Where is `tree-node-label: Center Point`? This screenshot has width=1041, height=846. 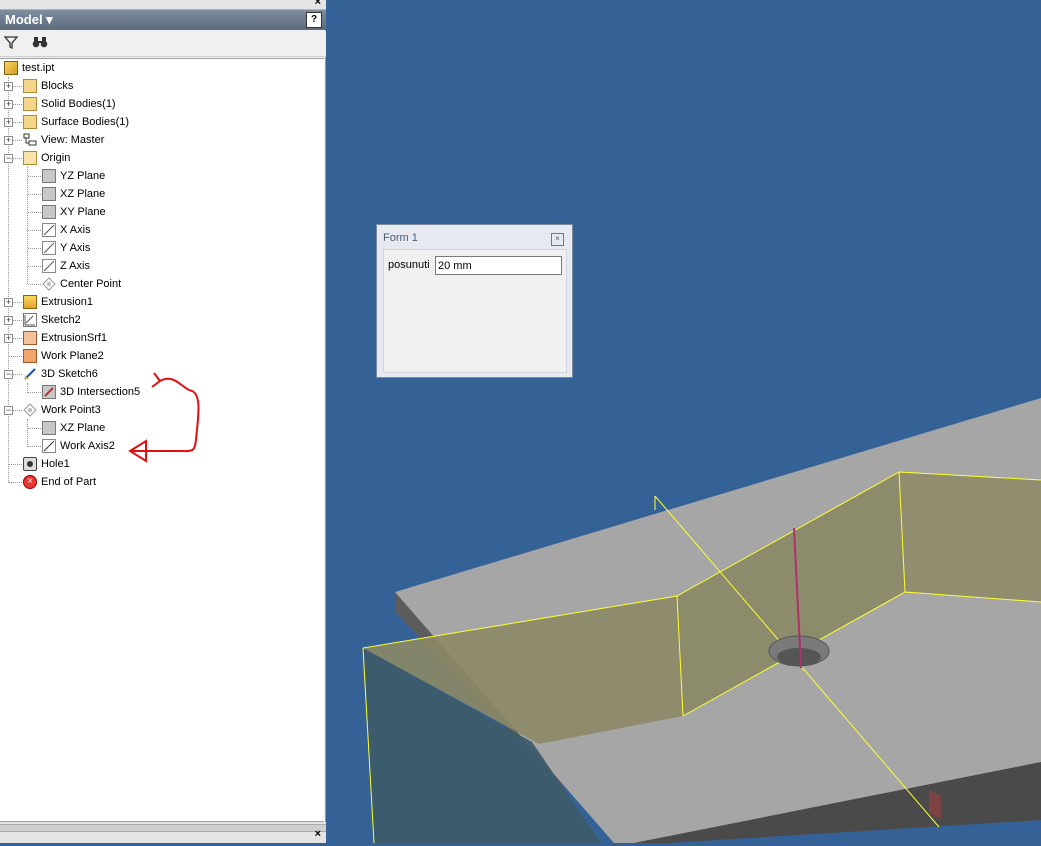 tree-node-label: Center Point is located at coordinates (91, 284).